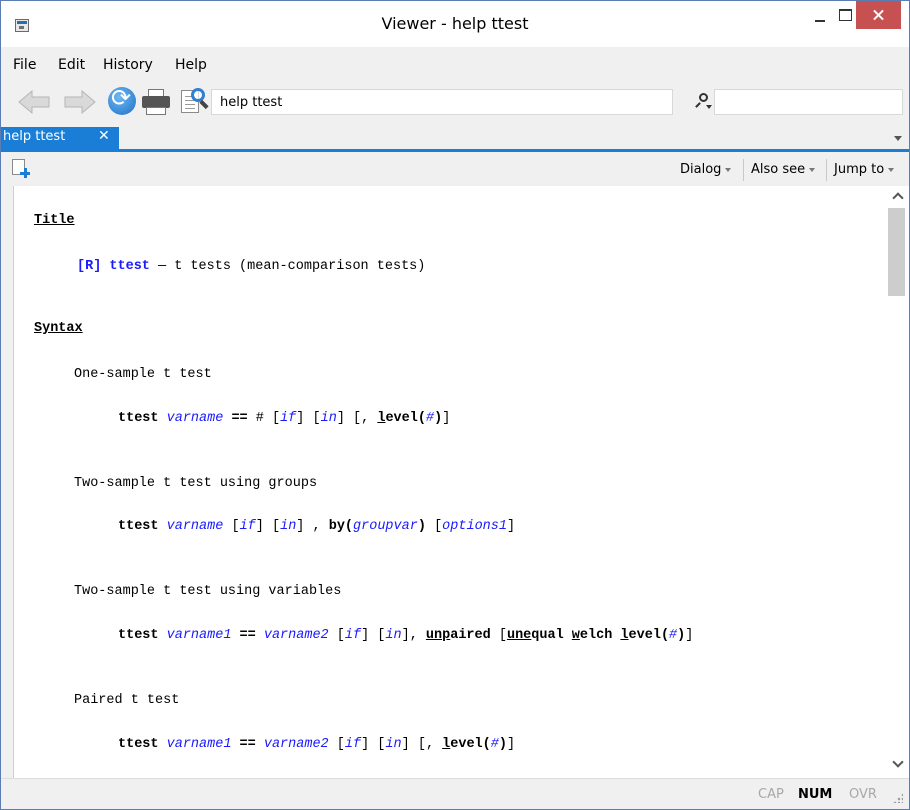 The height and width of the screenshot is (810, 910). Describe the element at coordinates (455, 138) in the screenshot. I see `tab-strip: help ttest ✕` at that location.